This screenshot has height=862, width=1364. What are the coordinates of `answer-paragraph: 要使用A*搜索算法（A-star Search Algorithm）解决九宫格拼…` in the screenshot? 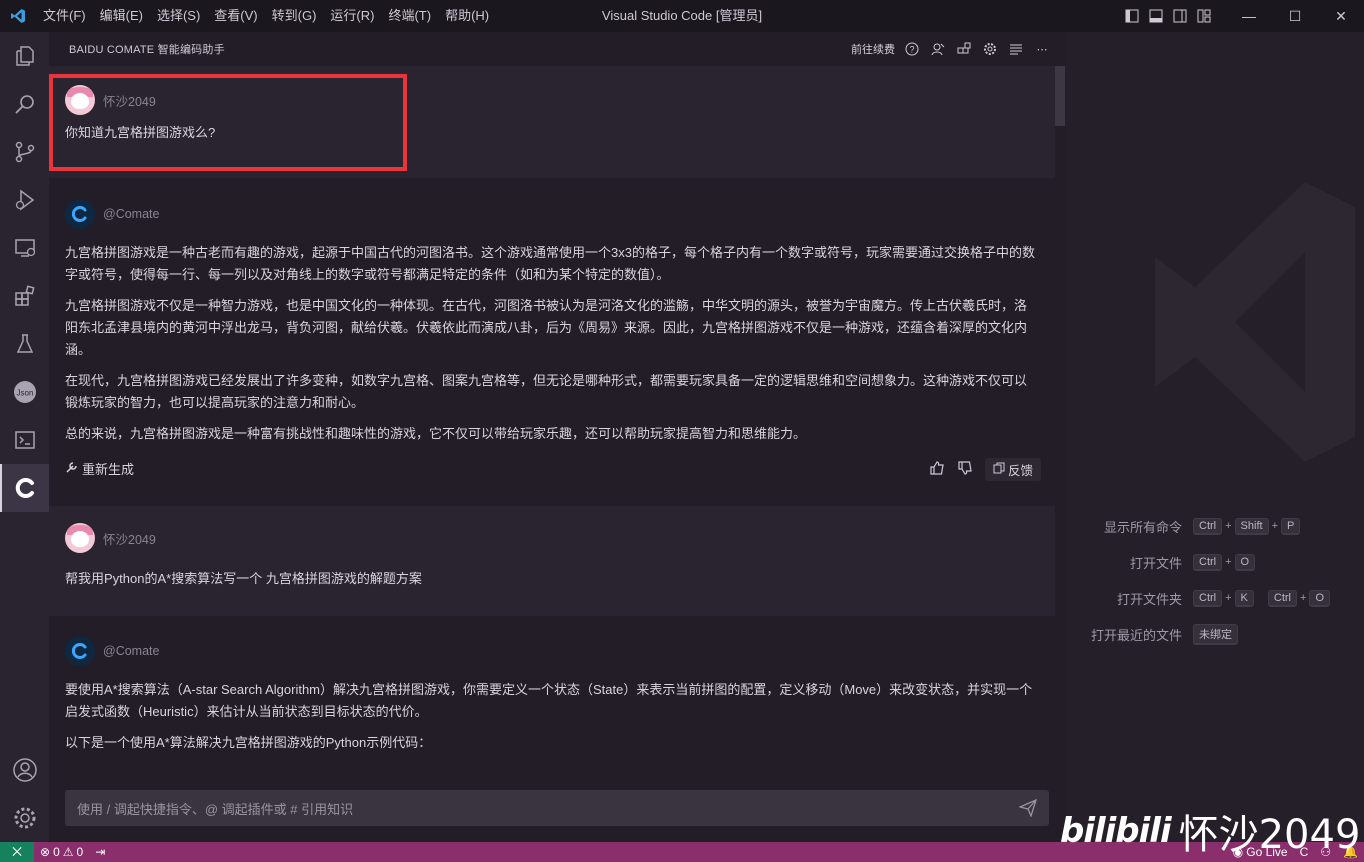 It's located at (549, 700).